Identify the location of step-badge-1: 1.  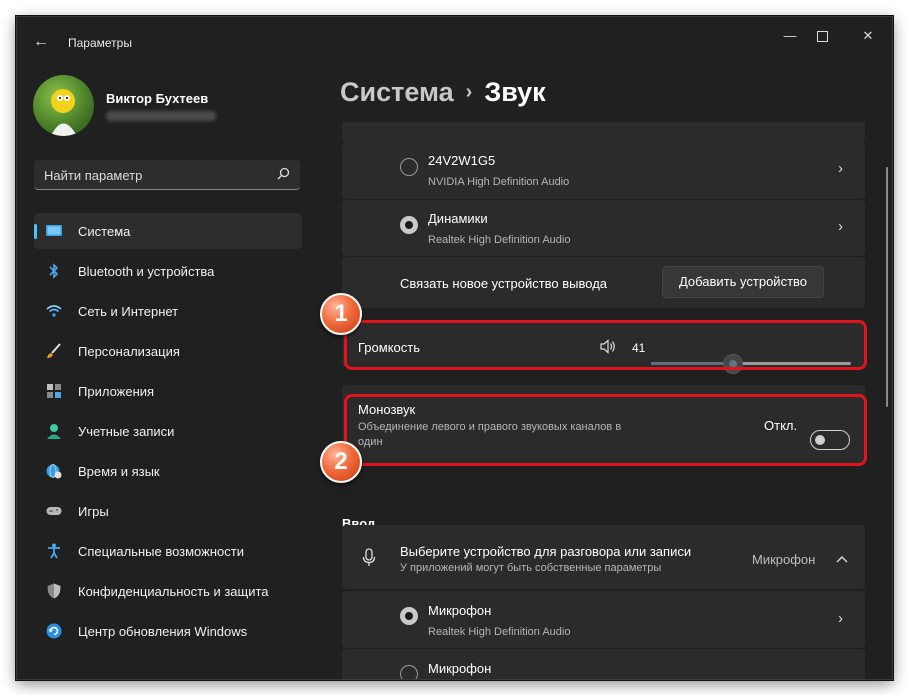
(341, 314).